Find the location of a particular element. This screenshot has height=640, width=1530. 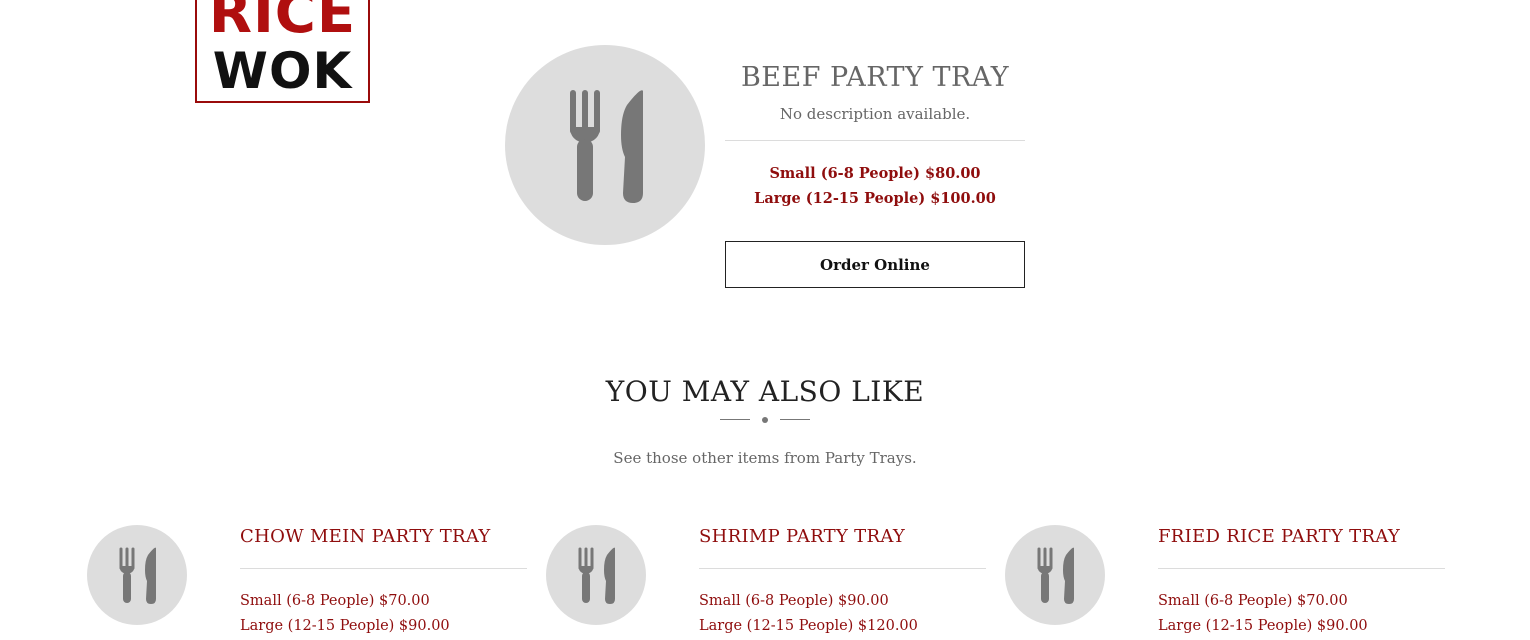

title-ornament is located at coordinates (765, 420).